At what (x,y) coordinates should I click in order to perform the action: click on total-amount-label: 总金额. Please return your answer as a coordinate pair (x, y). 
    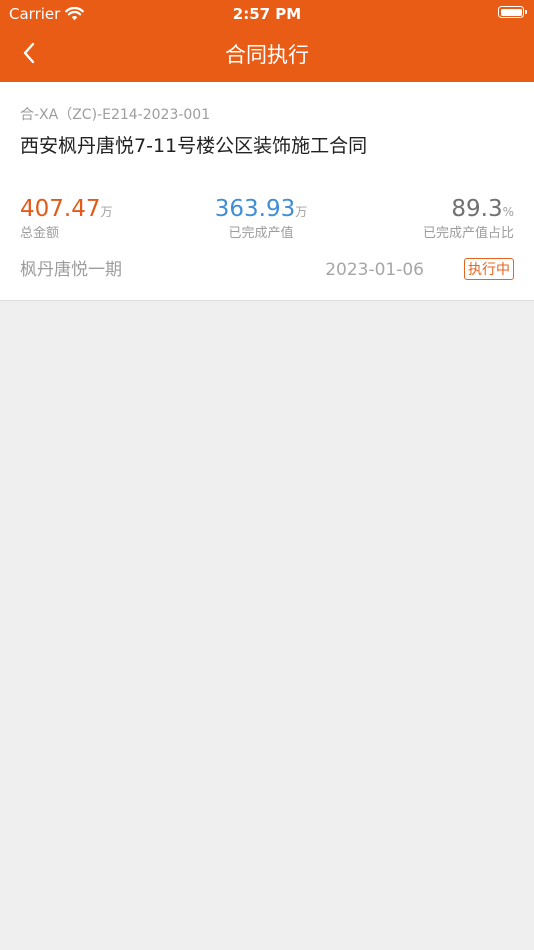
    Looking at the image, I should click on (40, 233).